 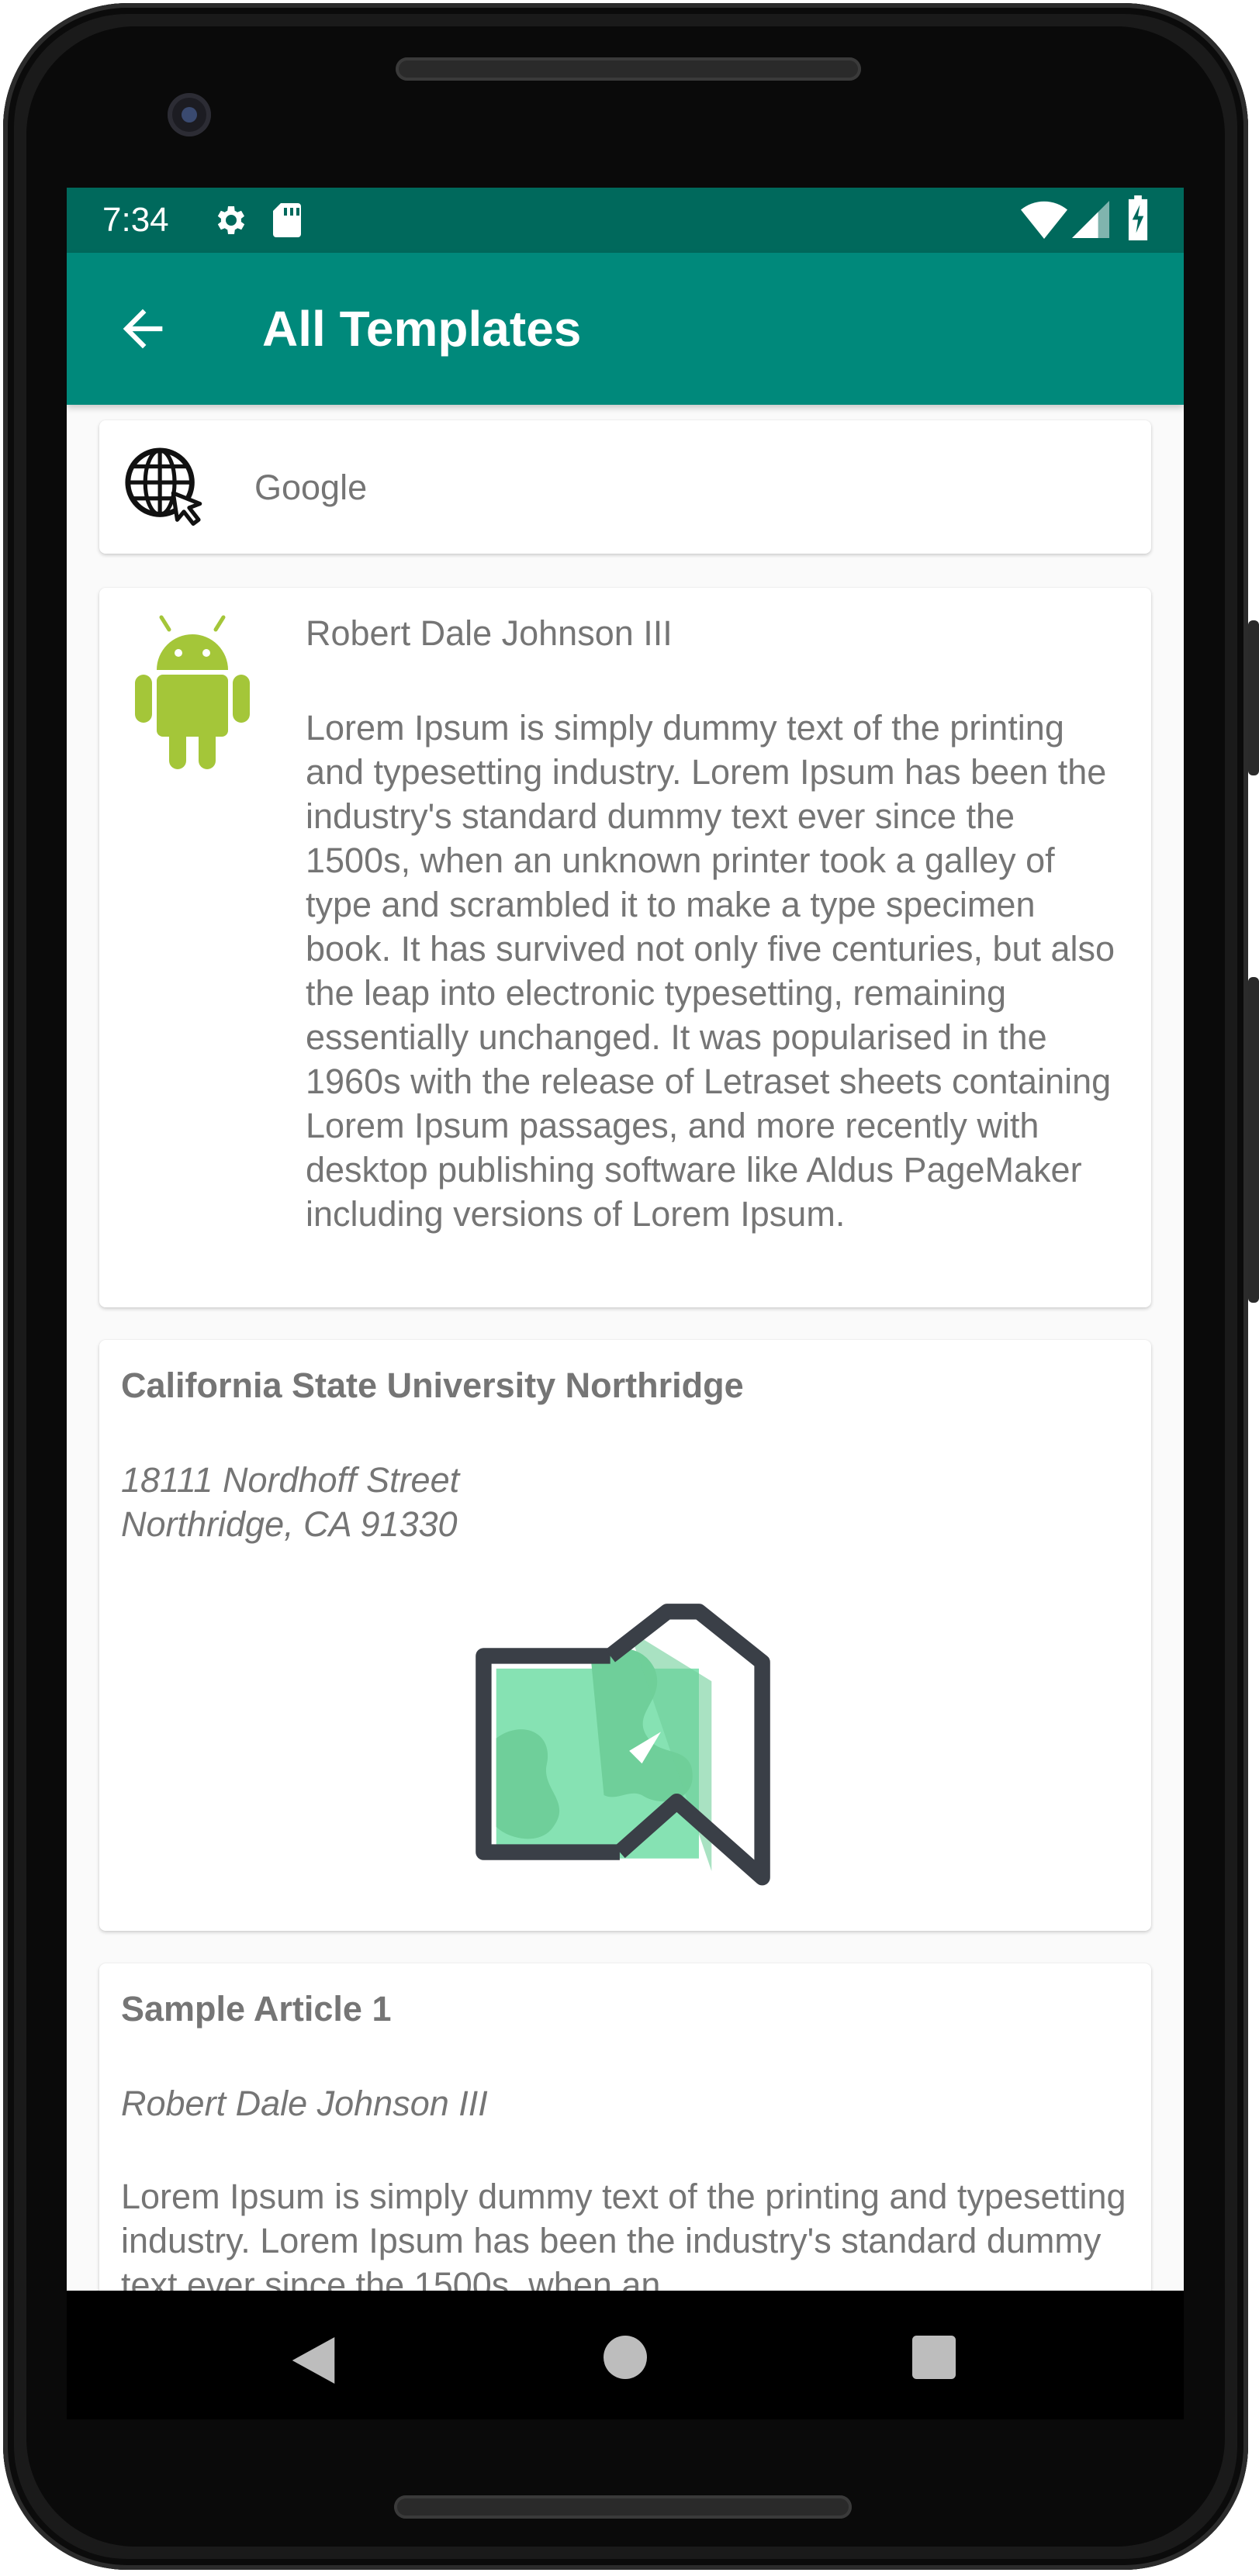 What do you see at coordinates (1138, 218) in the screenshot?
I see `battery-charging-icon` at bounding box center [1138, 218].